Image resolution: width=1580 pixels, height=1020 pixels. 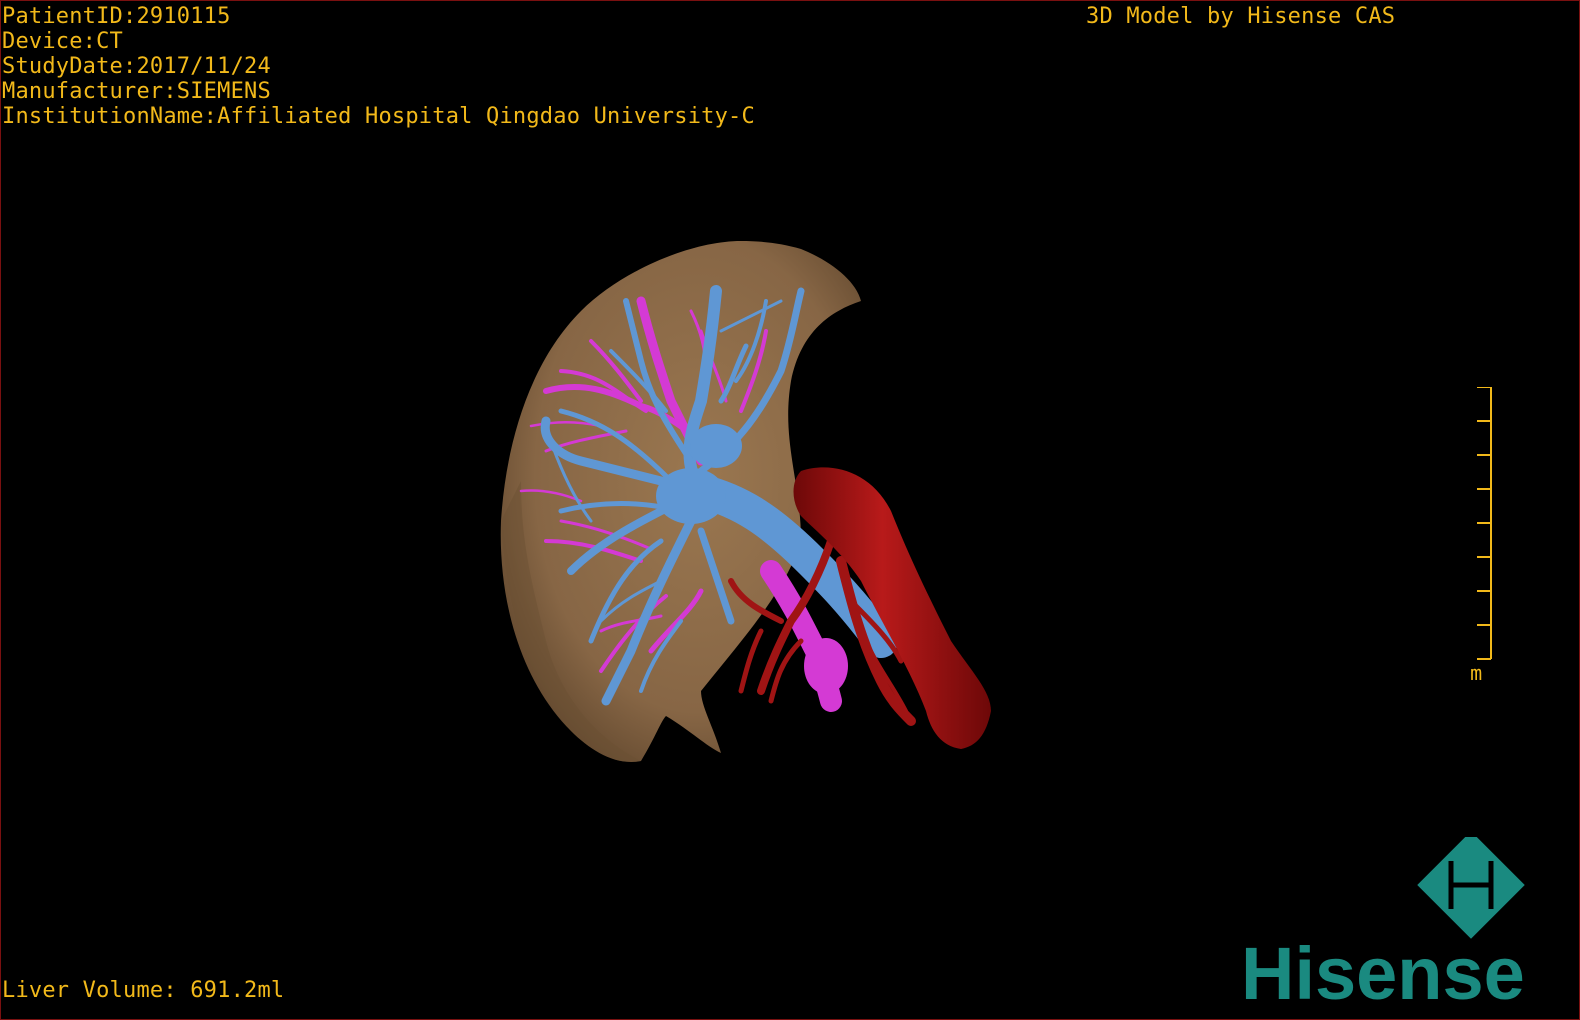 What do you see at coordinates (1471, 888) in the screenshot?
I see `logo-mark-icon` at bounding box center [1471, 888].